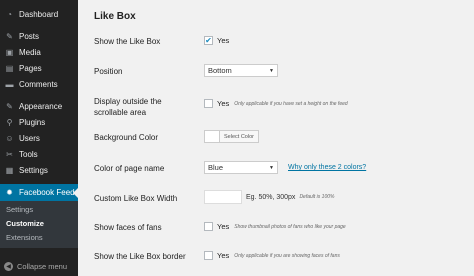 The width and height of the screenshot is (474, 276). I want to click on show-like-box-label: Show the Like Box, so click(127, 41).